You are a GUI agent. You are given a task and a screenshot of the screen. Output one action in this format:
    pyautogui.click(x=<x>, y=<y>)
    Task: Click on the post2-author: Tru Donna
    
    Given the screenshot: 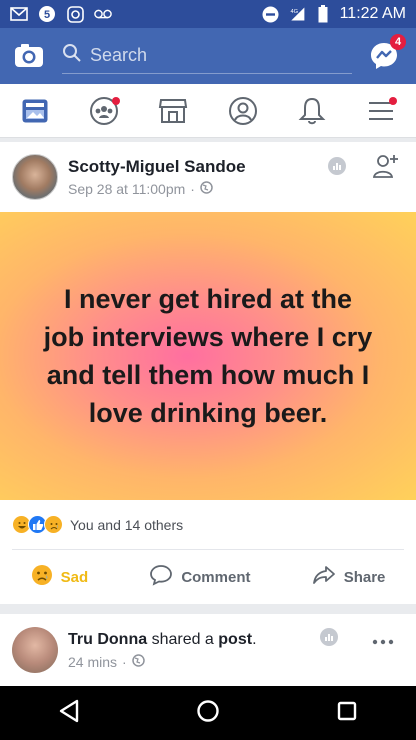 What is the action you would take?
    pyautogui.click(x=107, y=639)
    